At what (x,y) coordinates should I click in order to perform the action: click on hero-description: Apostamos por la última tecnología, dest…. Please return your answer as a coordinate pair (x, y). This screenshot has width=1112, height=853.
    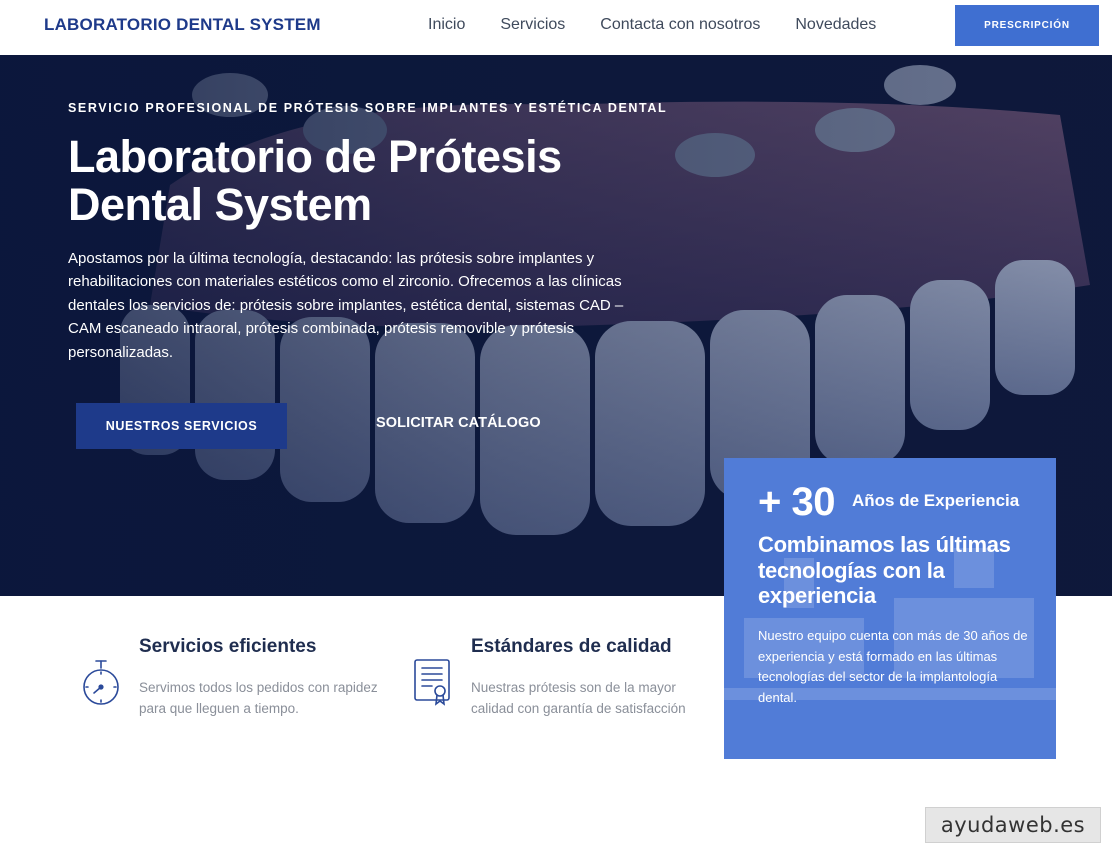
    Looking at the image, I should click on (346, 305).